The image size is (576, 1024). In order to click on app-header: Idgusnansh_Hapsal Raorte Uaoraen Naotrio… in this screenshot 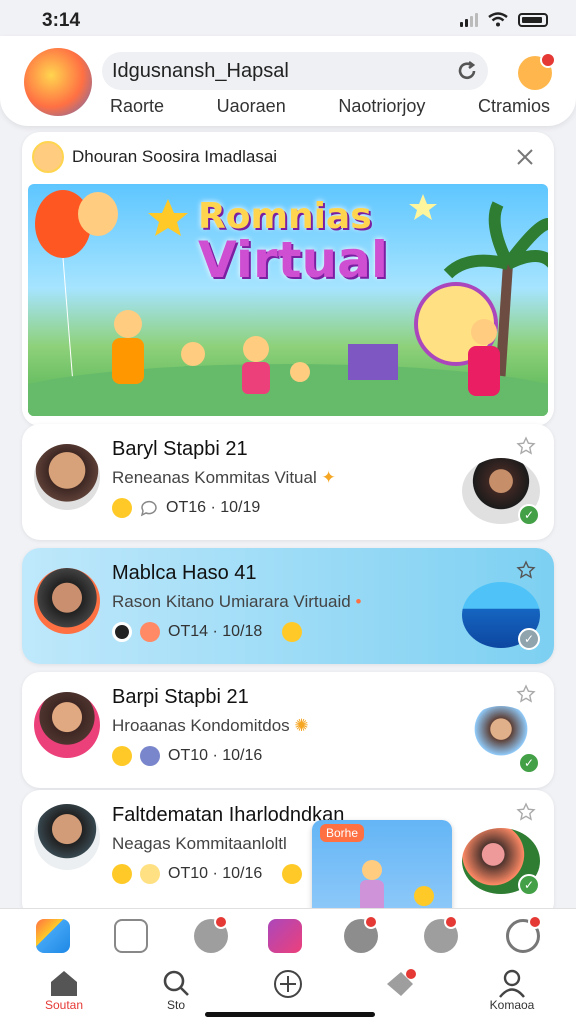, I will do `click(288, 81)`.